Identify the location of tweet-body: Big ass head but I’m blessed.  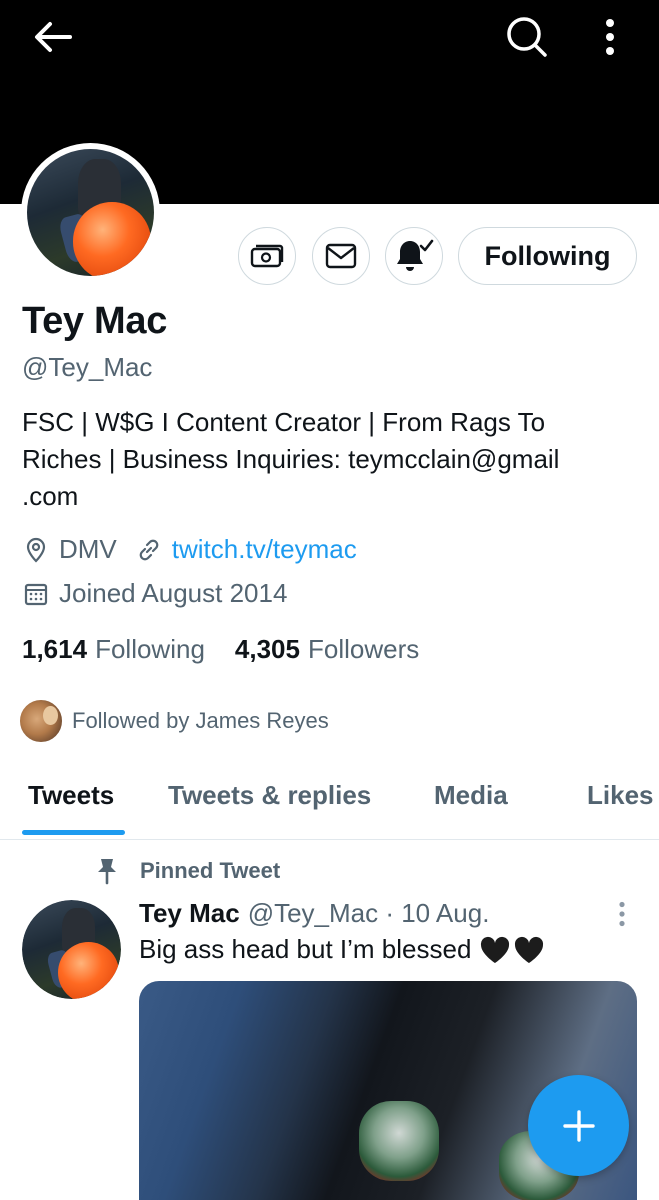
(305, 949).